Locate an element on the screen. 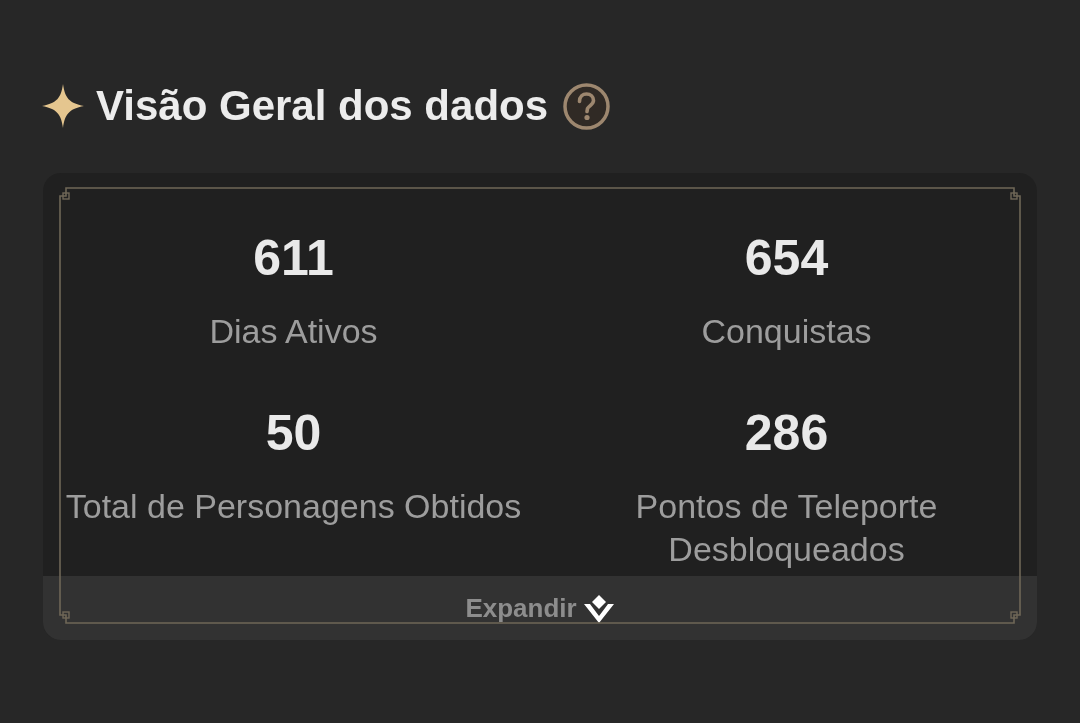 This screenshot has width=1080, height=723. stat-value: 611 is located at coordinates (293, 259).